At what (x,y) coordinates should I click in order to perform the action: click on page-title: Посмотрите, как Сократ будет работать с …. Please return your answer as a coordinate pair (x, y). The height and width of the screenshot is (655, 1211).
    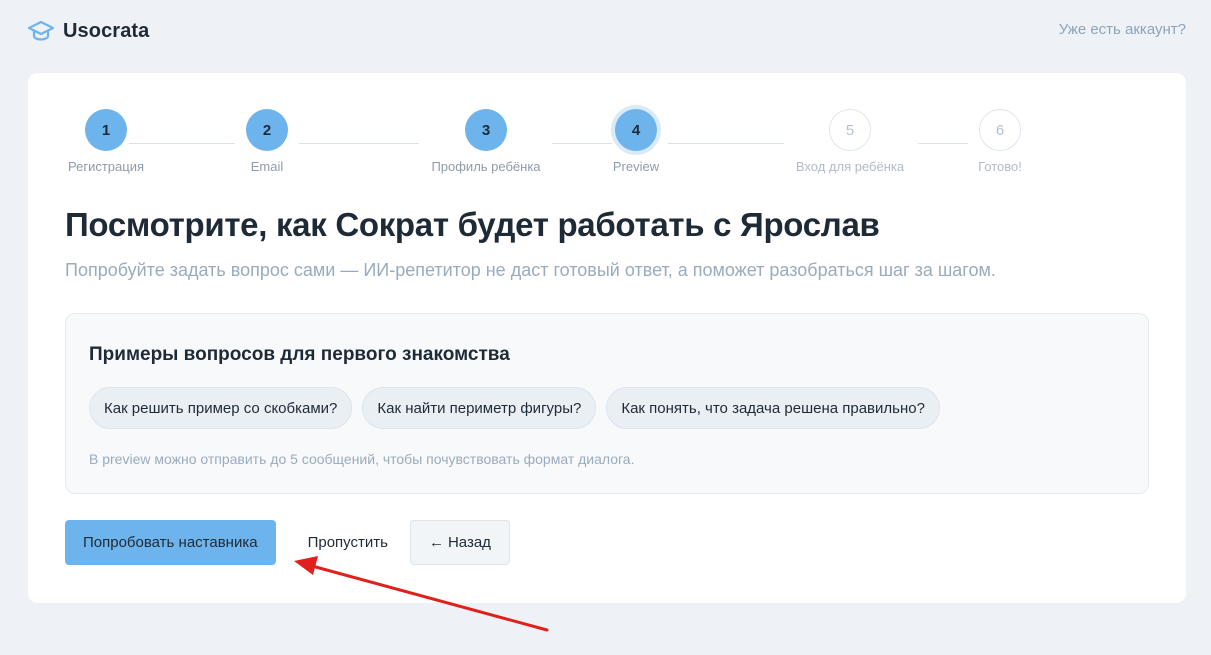
    Looking at the image, I should click on (472, 224).